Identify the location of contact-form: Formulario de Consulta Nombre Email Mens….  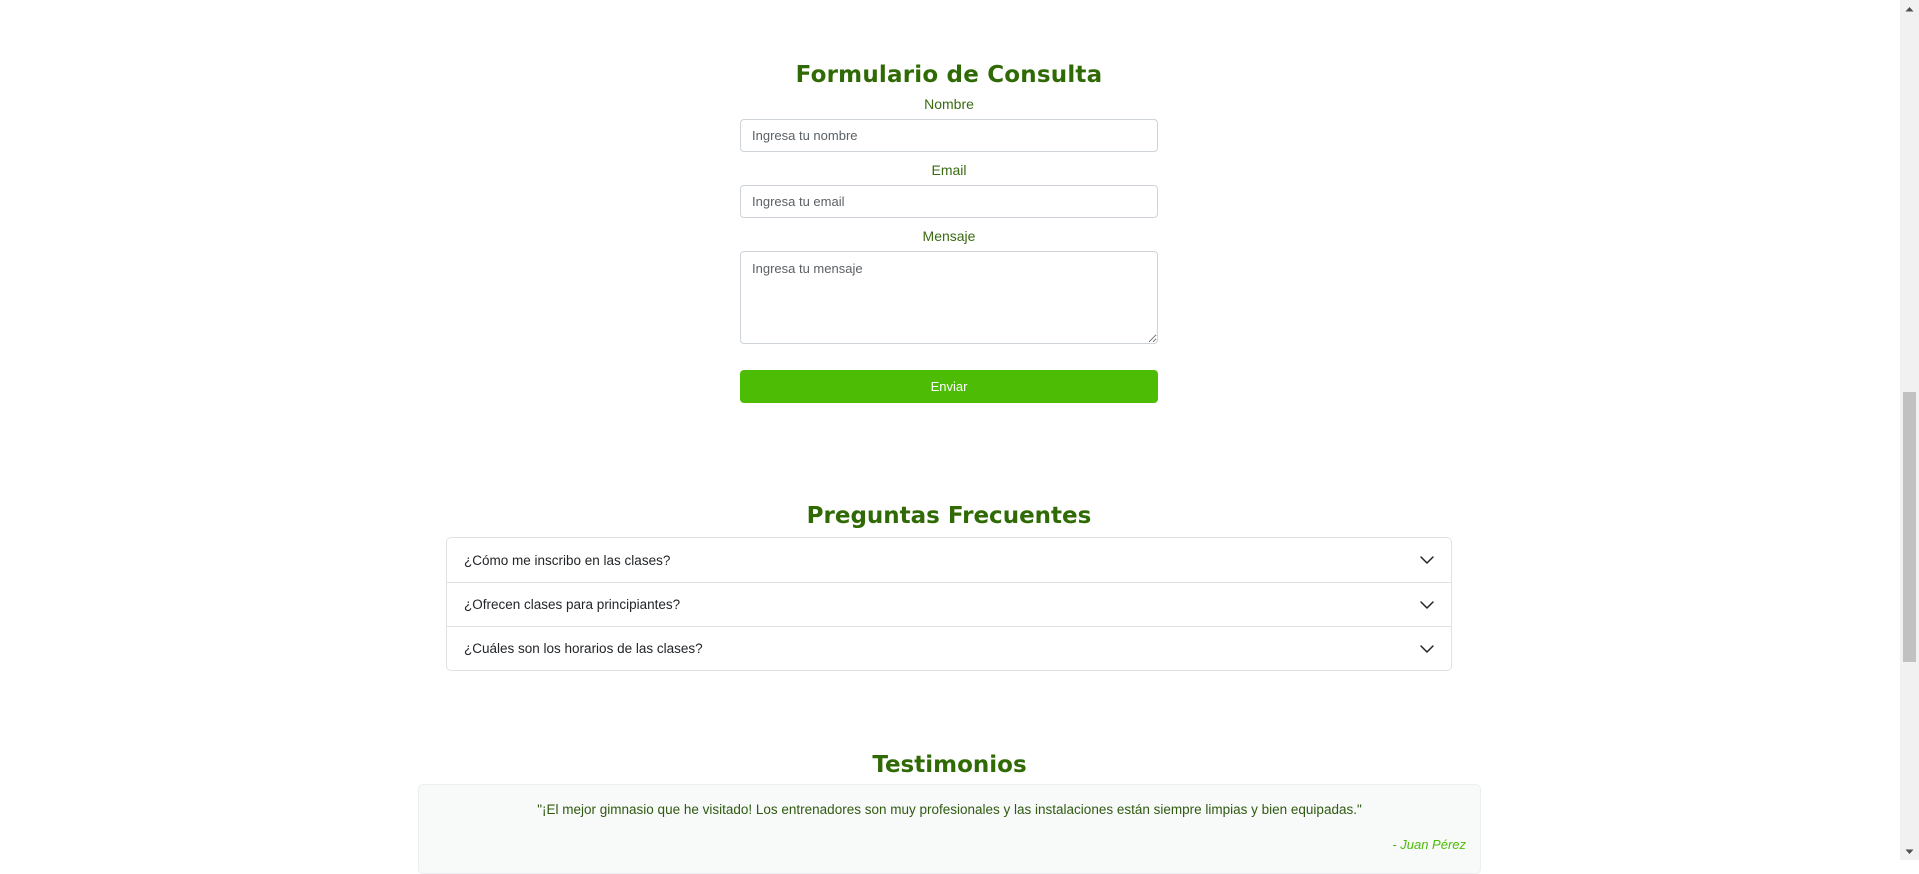
(949, 232).